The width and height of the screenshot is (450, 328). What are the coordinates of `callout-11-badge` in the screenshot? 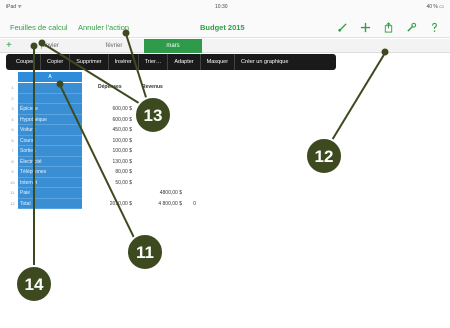 It's located at (145, 252).